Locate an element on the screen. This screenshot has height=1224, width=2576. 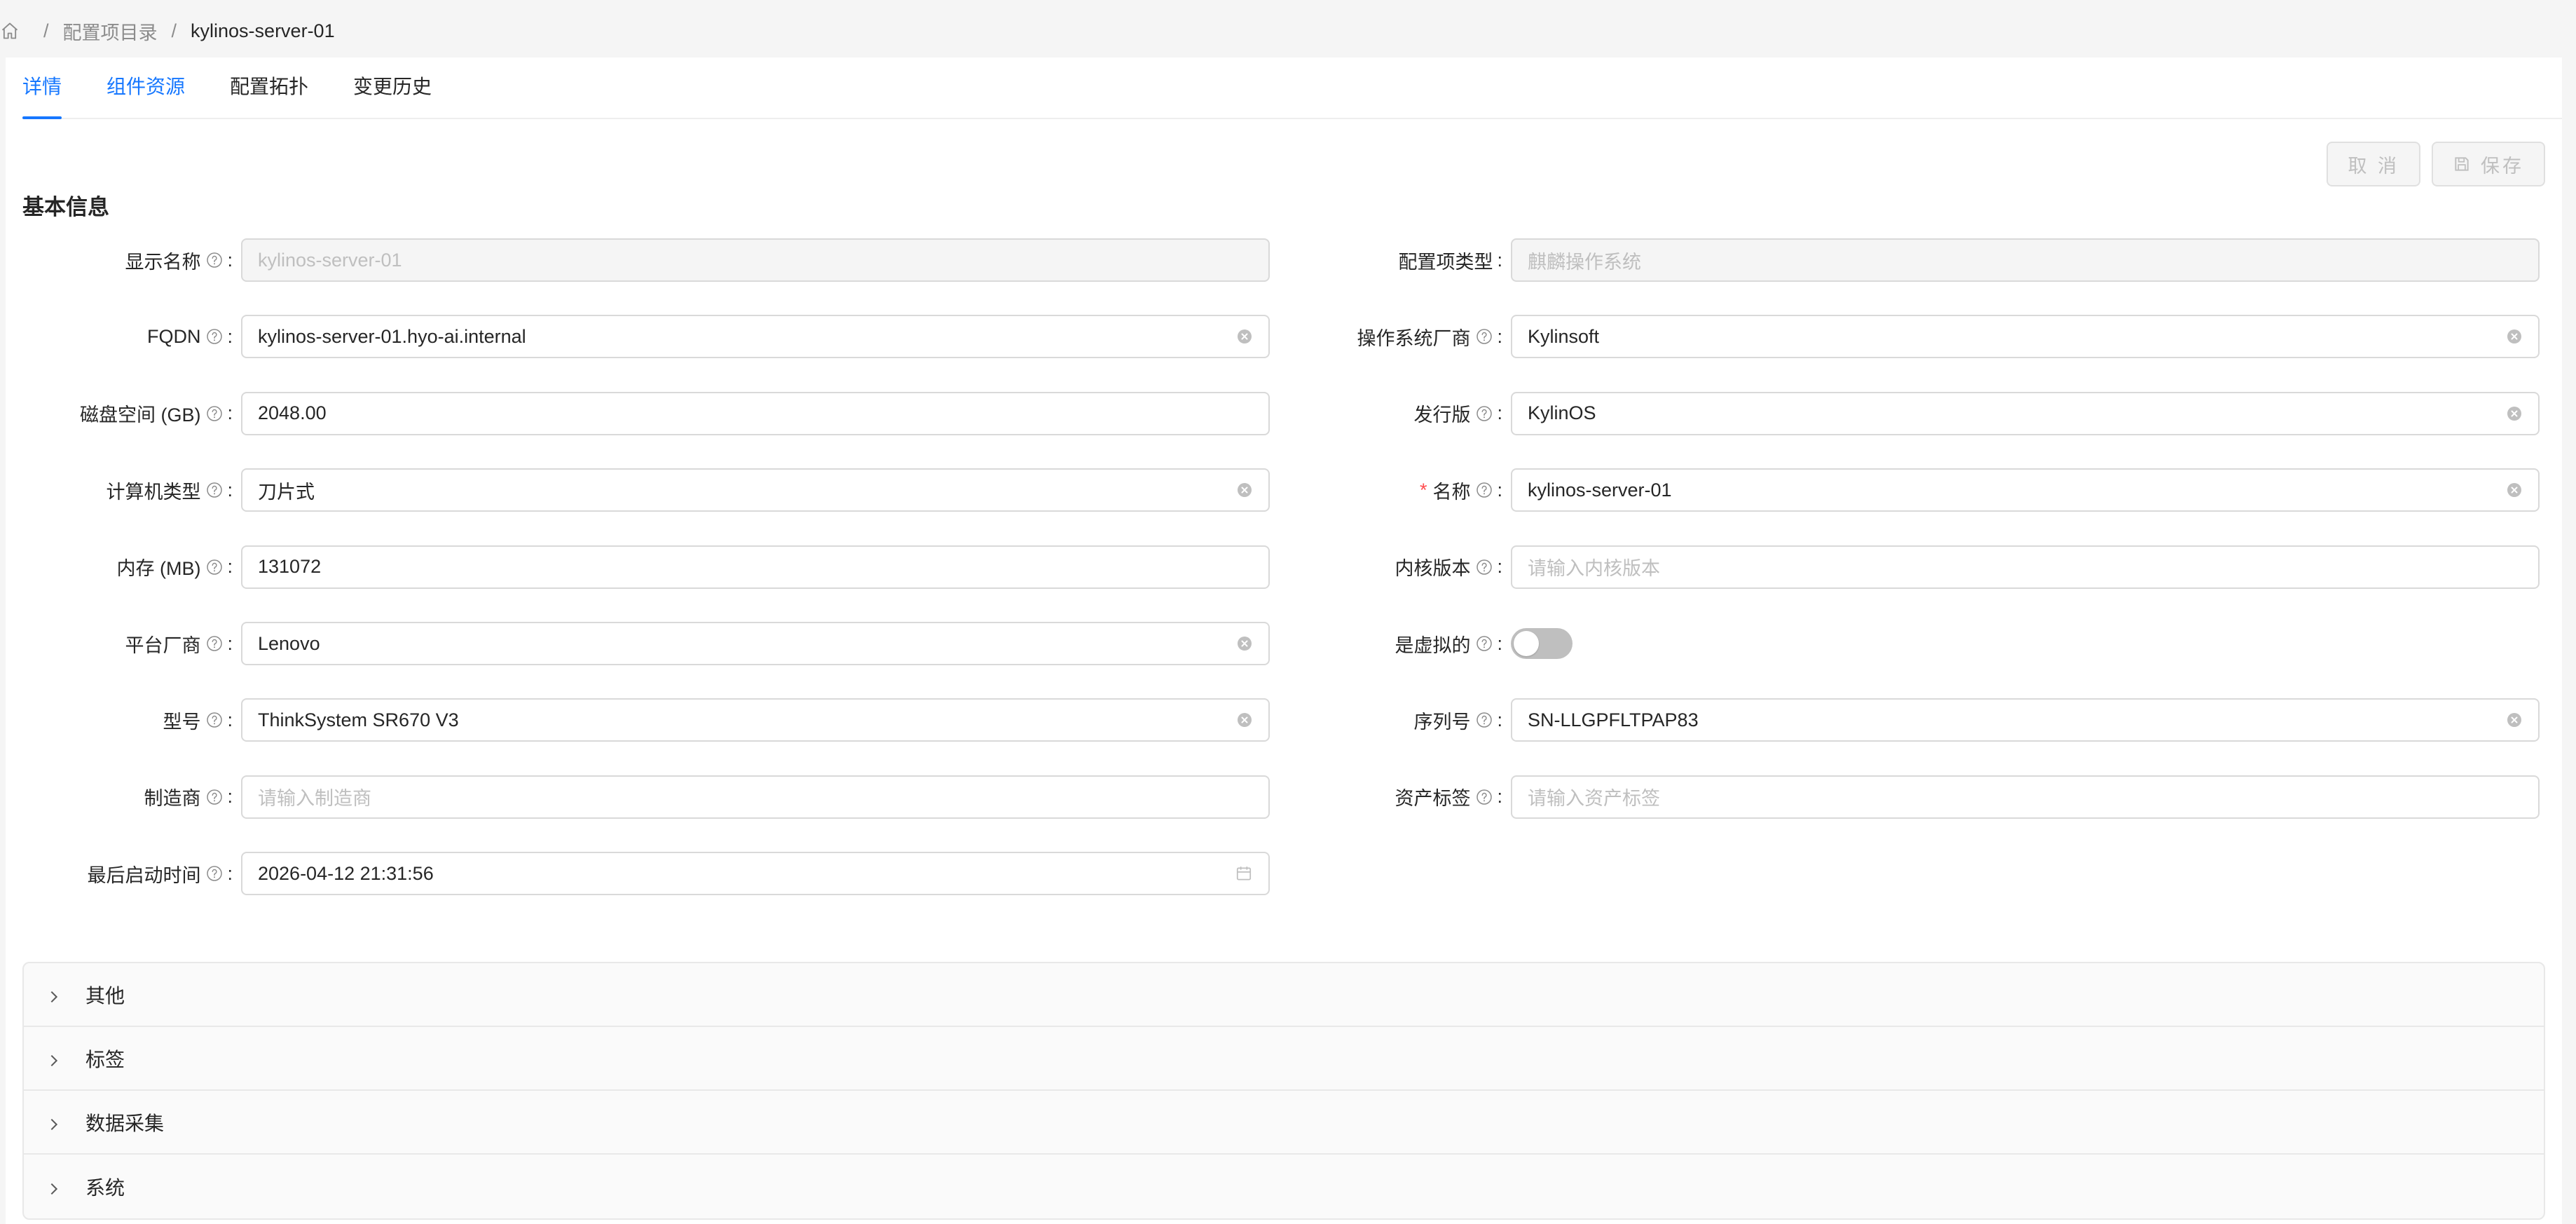
breadcrumb: / 配置项目录 / kylinos-server-01 is located at coordinates (167, 30).